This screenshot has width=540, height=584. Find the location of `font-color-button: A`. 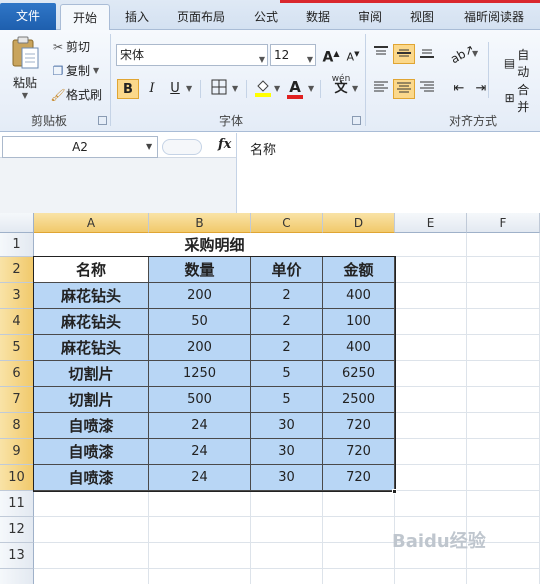

font-color-button: A is located at coordinates (295, 88).